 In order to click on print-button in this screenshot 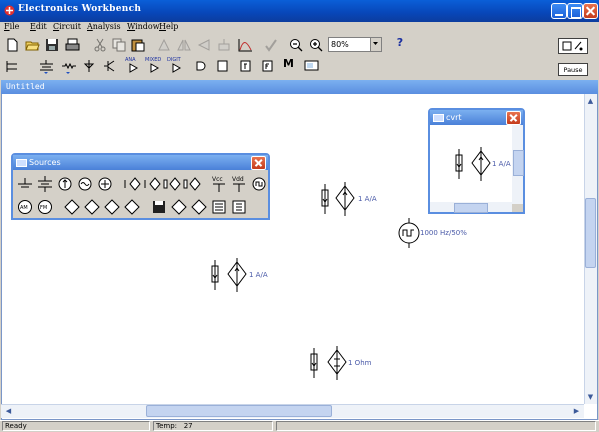, I will do `click(72, 45)`.